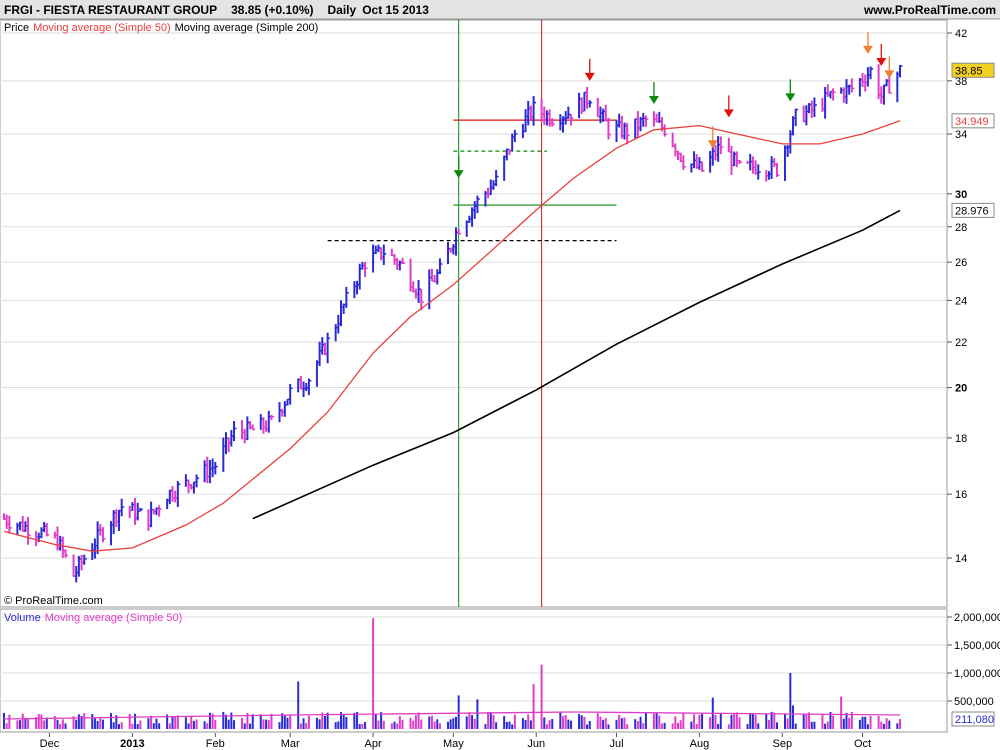  What do you see at coordinates (929, 10) in the screenshot?
I see `site-link: www.ProRealTime.com` at bounding box center [929, 10].